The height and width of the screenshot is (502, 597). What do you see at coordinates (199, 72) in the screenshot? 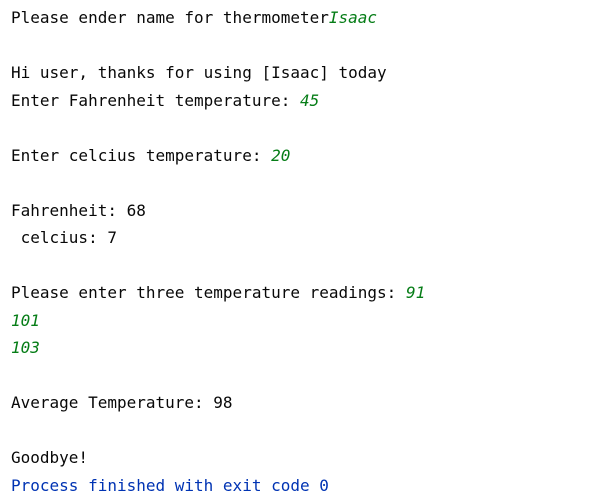
I see `greeting-text: Hi user, thanks for using [Isaac] today` at bounding box center [199, 72].